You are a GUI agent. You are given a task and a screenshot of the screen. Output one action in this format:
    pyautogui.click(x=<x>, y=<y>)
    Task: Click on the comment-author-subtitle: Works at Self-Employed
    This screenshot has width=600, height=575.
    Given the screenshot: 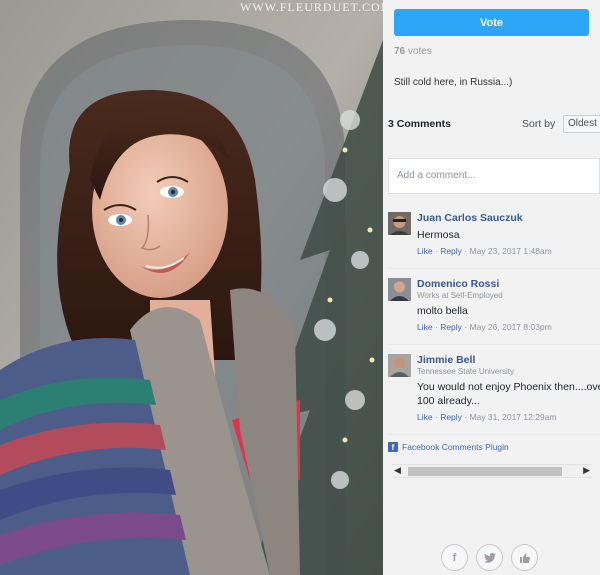 What is the action you would take?
    pyautogui.click(x=460, y=295)
    